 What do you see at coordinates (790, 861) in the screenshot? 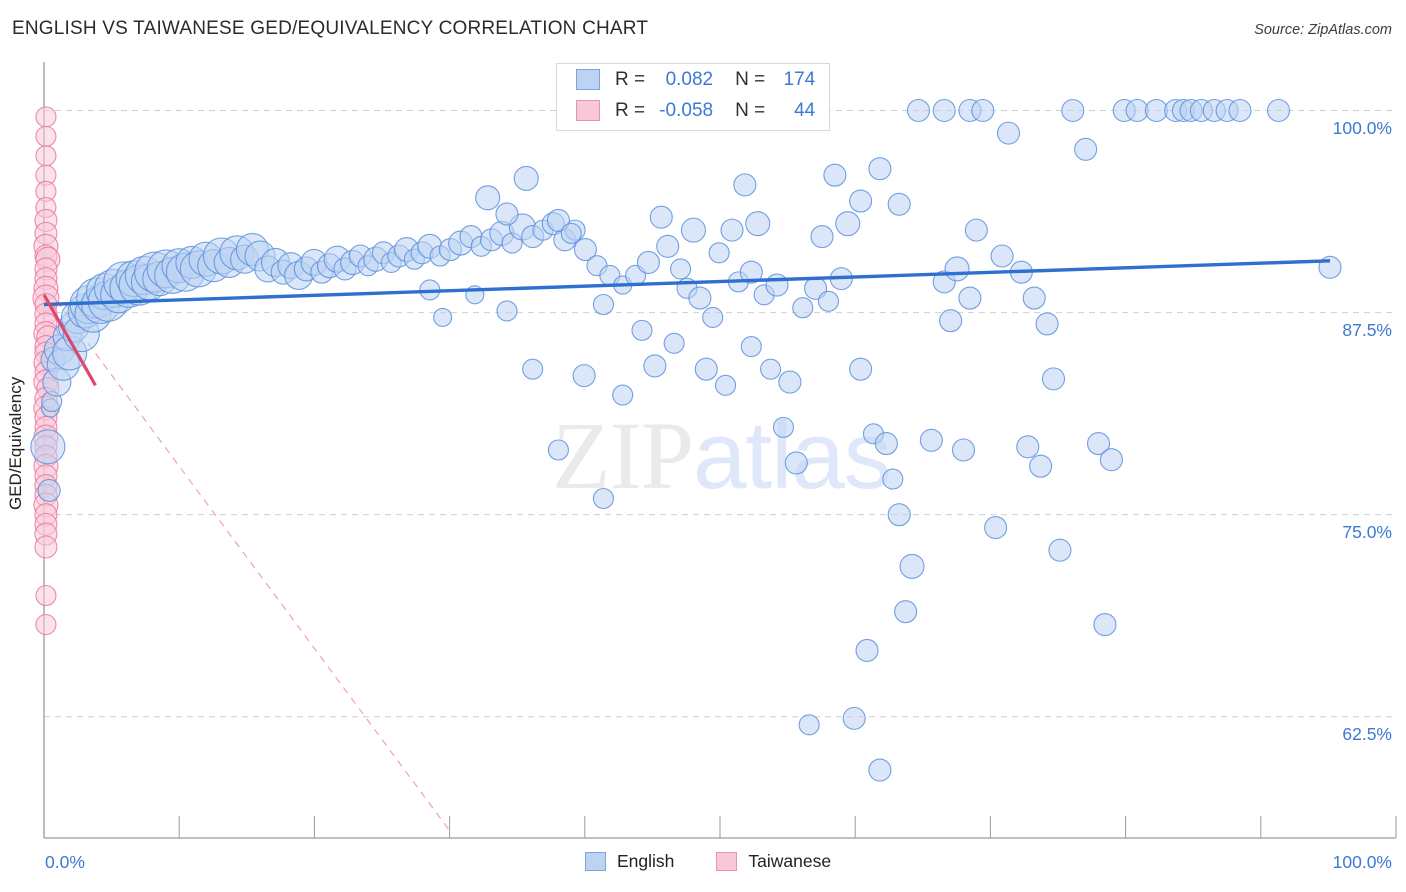
I see `series-label-taiwanese: Taiwanese` at bounding box center [790, 861].